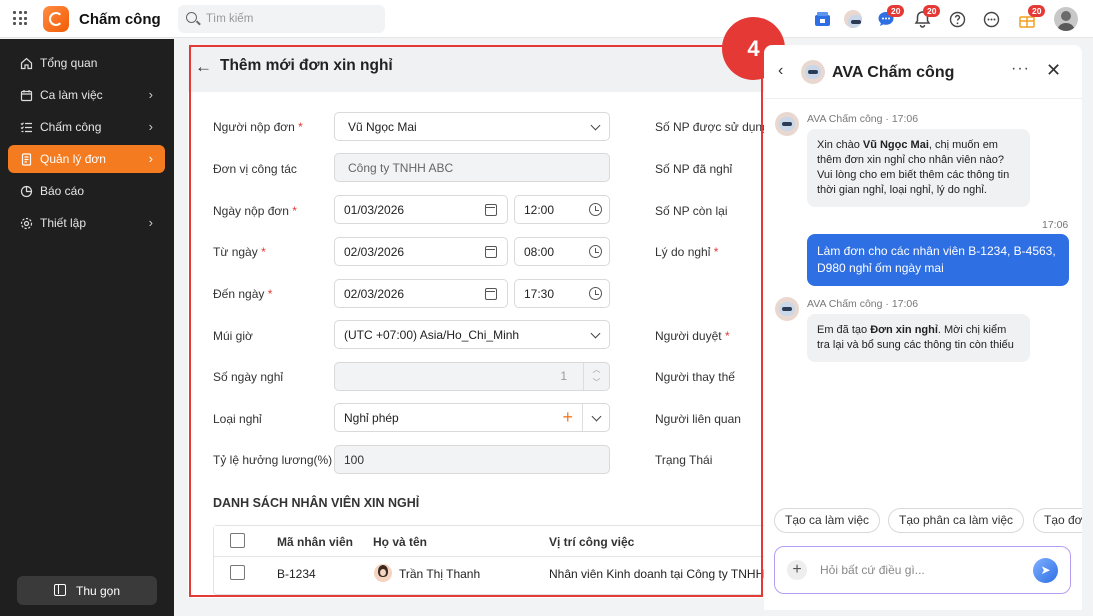 This screenshot has width=1093, height=616. What do you see at coordinates (923, 72) in the screenshot?
I see `chat-header: ‹ AVA Chấm công ··· ✕` at bounding box center [923, 72].